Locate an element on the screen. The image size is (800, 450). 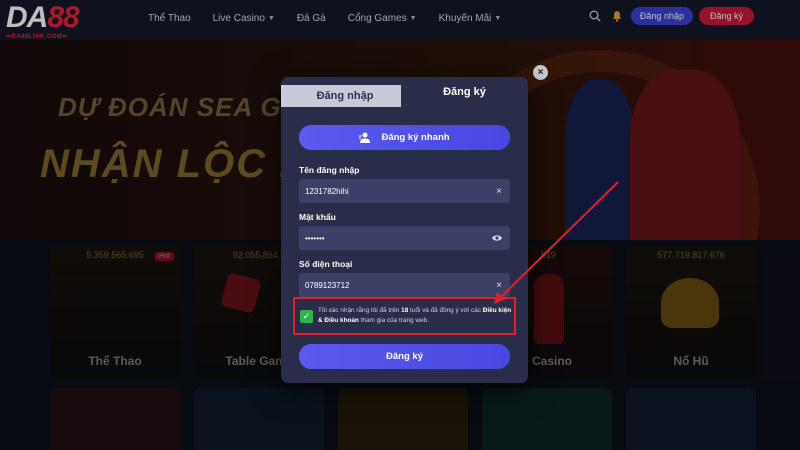
consent-checkbox: ✓ is located at coordinates (306, 316).